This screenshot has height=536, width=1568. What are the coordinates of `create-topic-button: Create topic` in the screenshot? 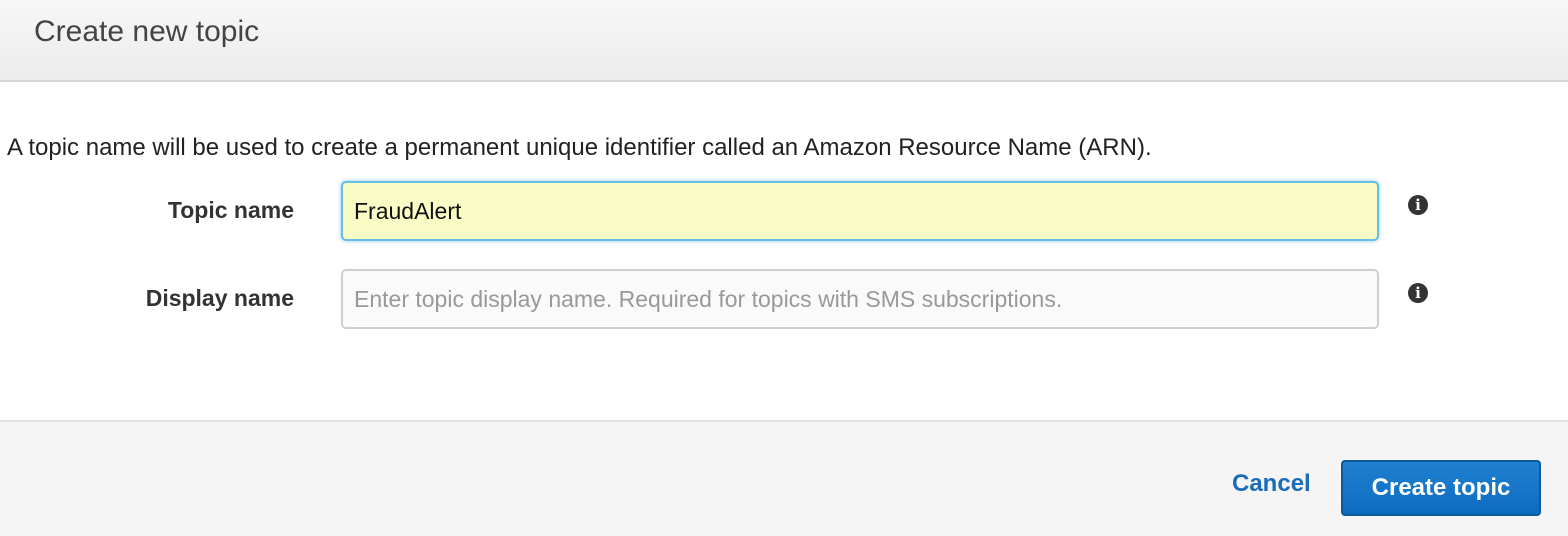 It's located at (1441, 488).